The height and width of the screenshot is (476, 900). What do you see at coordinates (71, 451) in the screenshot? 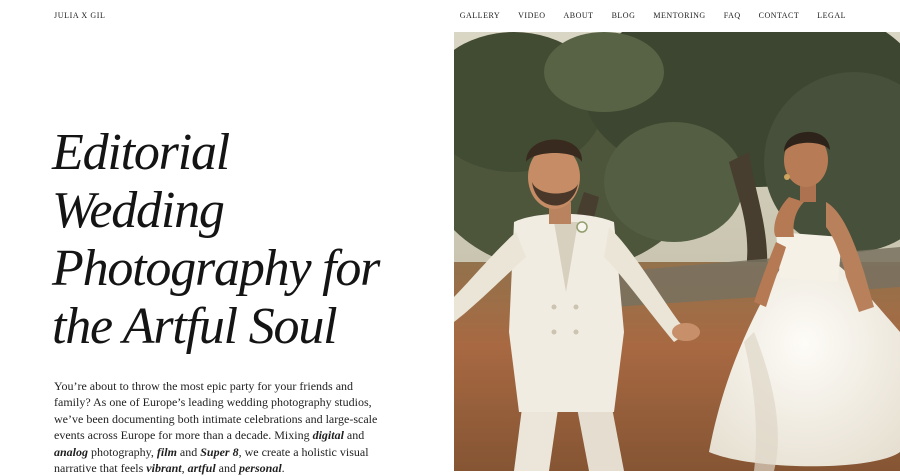
I see `intro-emphasis: analog` at bounding box center [71, 451].